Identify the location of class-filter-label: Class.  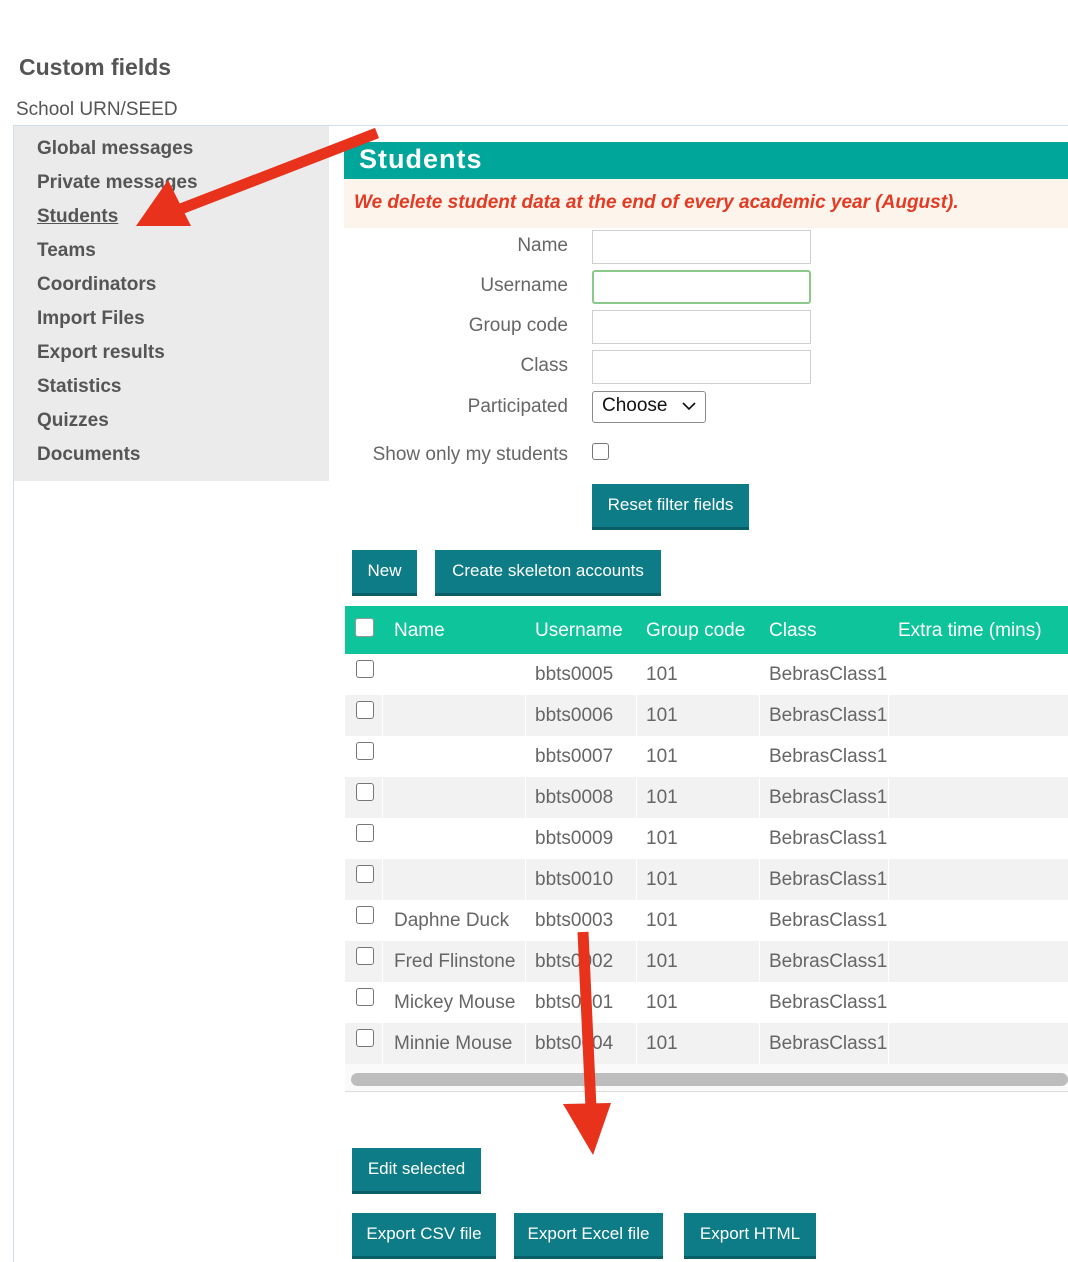
(544, 365).